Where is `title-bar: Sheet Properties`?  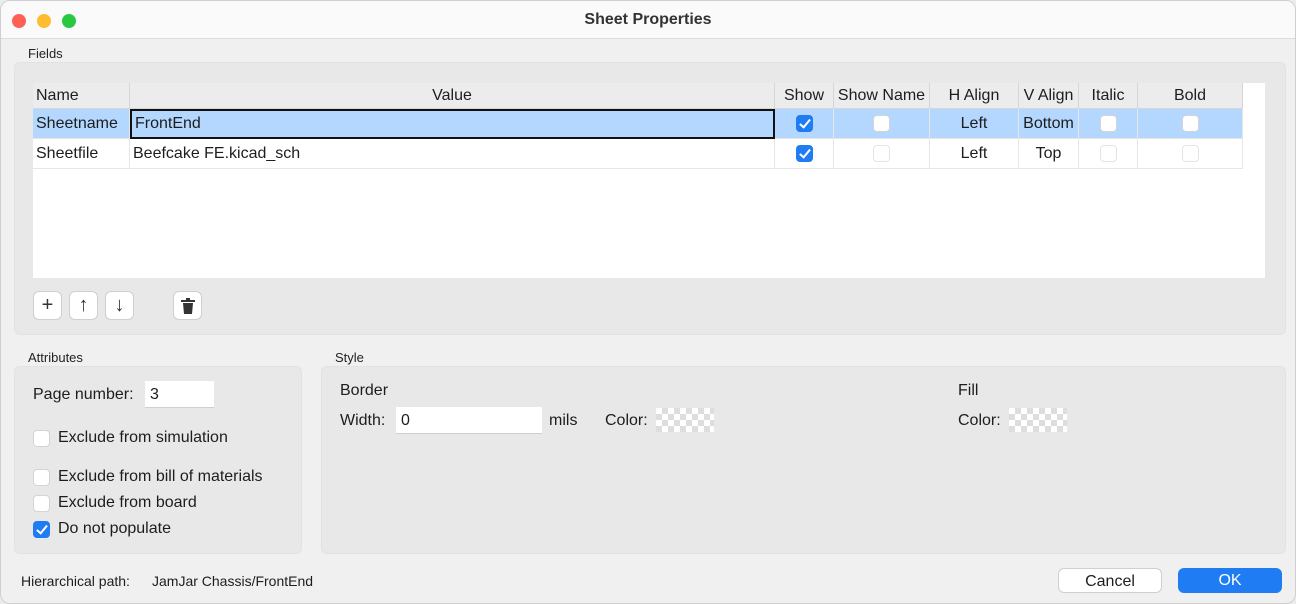
title-bar: Sheet Properties is located at coordinates (648, 20).